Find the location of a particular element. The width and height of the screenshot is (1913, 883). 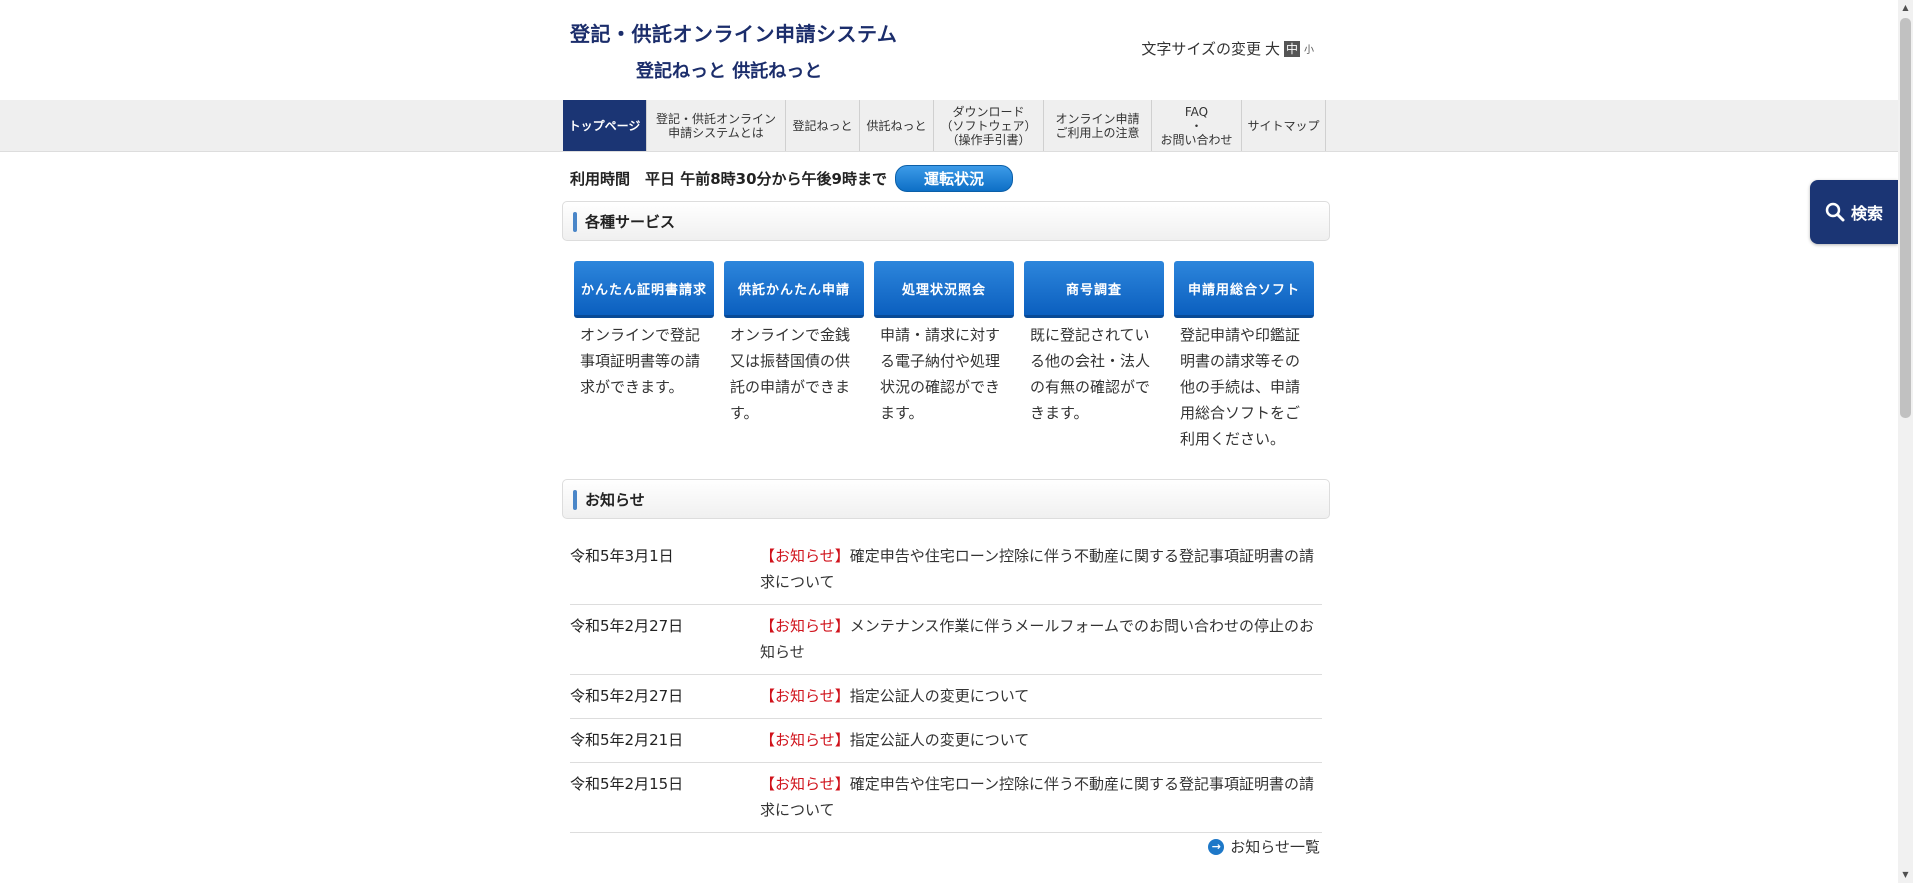

service-hours-label: 利用時間 平日 午前8時30分から午後9時まで is located at coordinates (728, 179).